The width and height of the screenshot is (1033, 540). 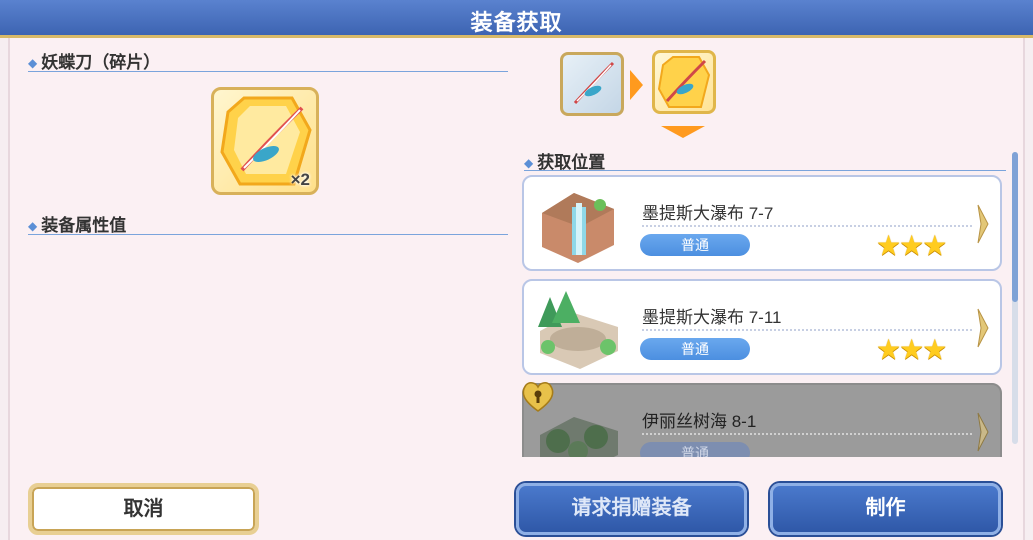 What do you see at coordinates (538, 397) in the screenshot?
I see `lock-icon` at bounding box center [538, 397].